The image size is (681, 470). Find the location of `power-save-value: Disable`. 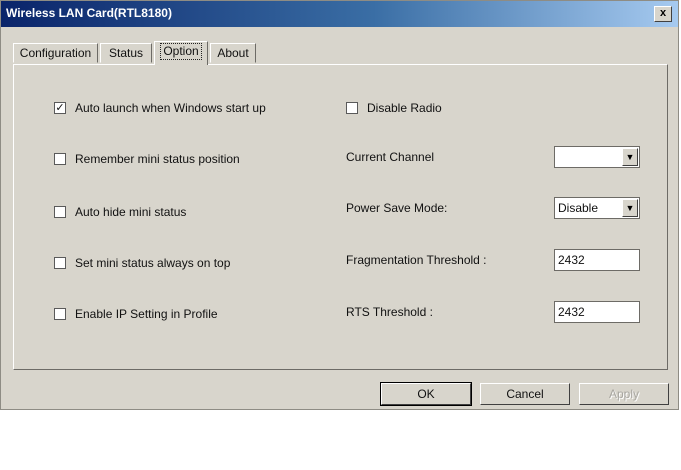

power-save-value: Disable is located at coordinates (578, 208).